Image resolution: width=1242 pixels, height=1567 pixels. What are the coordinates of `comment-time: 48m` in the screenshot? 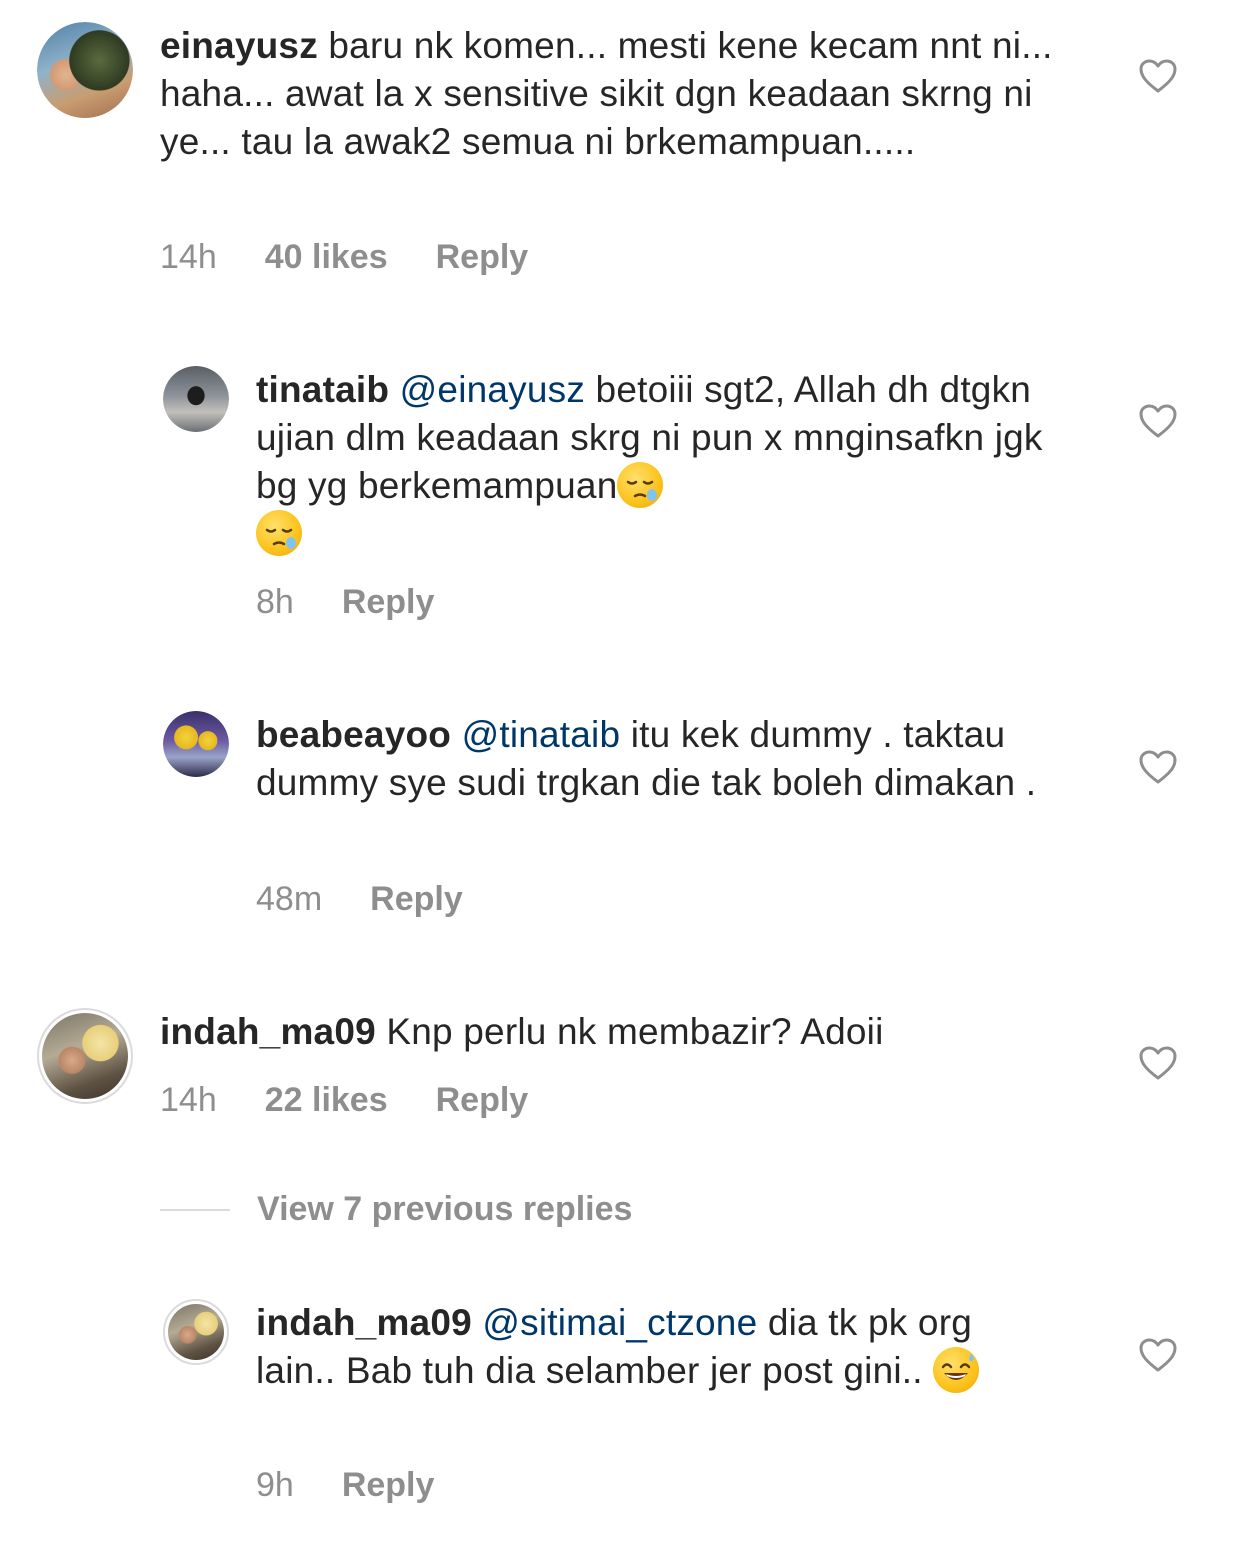 It's located at (289, 899).